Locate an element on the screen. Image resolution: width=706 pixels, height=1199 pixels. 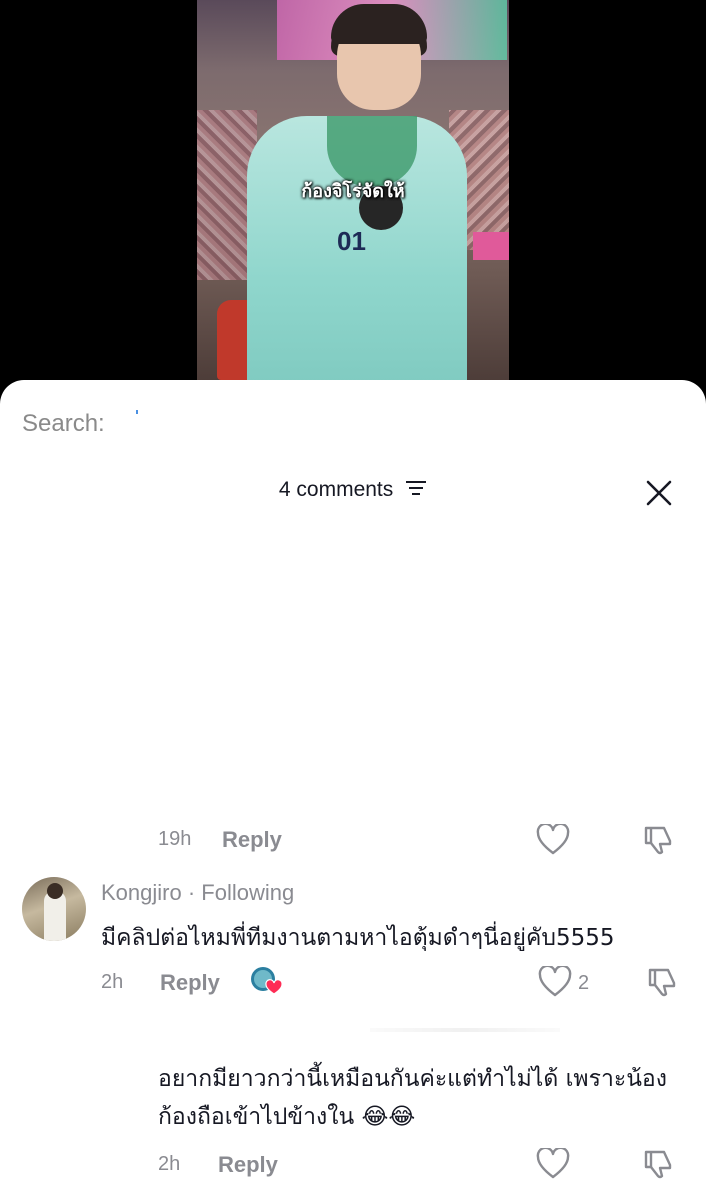
video-player: 01 ก้องจิโร่จัดให้ is located at coordinates (353, 196).